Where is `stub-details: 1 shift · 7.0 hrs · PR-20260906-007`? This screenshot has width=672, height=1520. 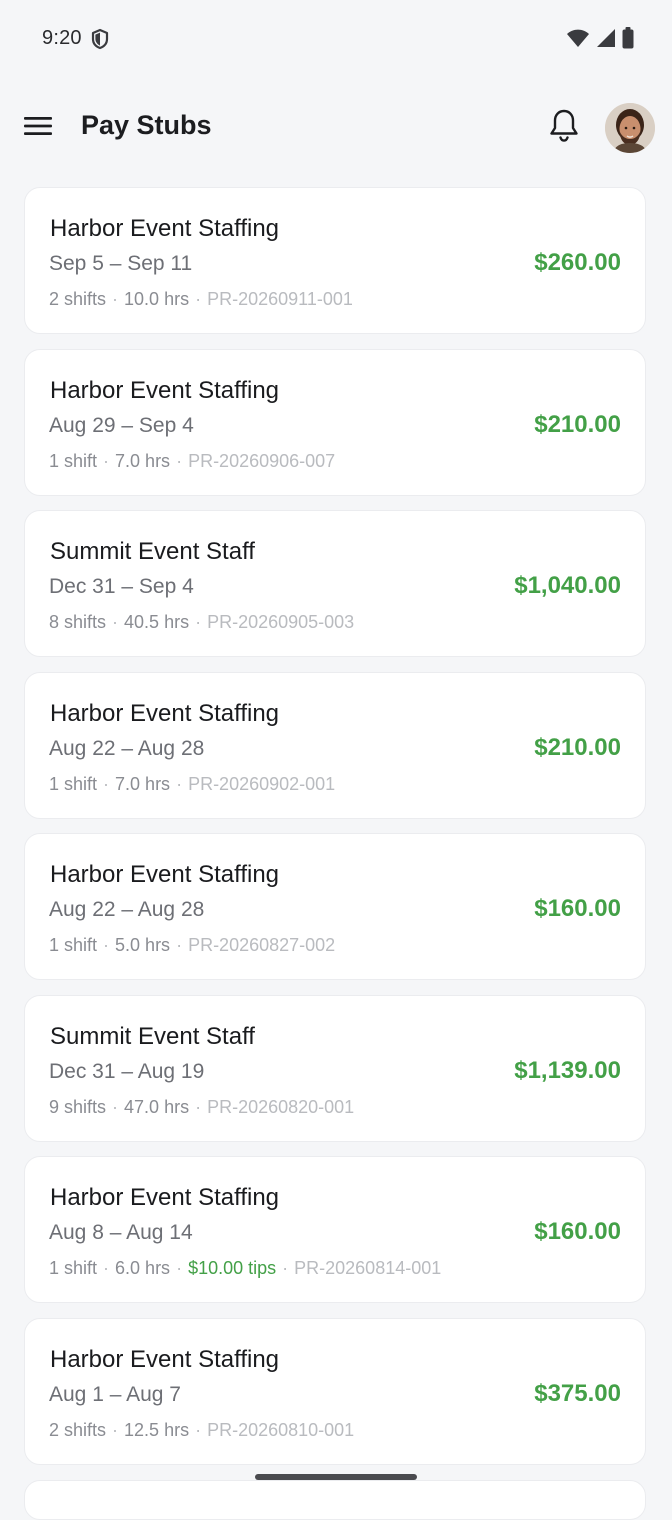 stub-details: 1 shift · 7.0 hrs · PR-20260906-007 is located at coordinates (192, 461).